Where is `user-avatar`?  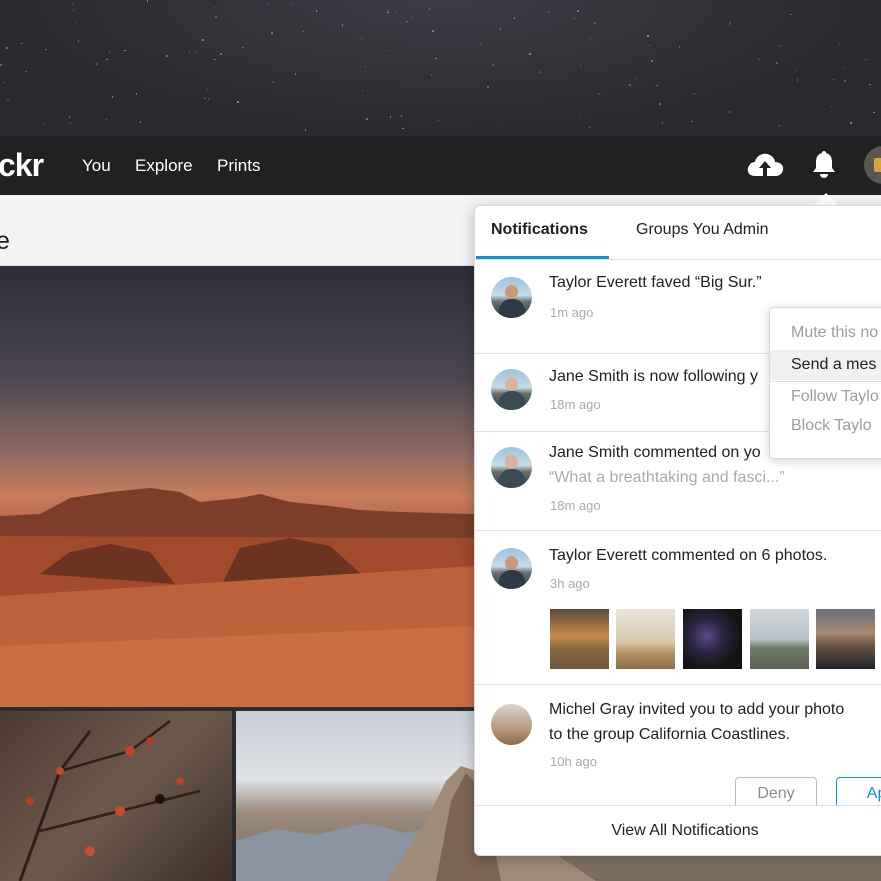
user-avatar is located at coordinates (872, 165).